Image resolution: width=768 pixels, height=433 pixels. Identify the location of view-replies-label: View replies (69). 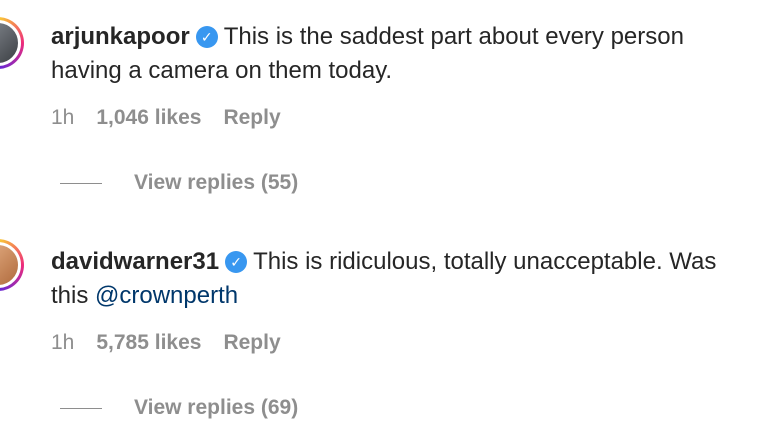
(216, 407).